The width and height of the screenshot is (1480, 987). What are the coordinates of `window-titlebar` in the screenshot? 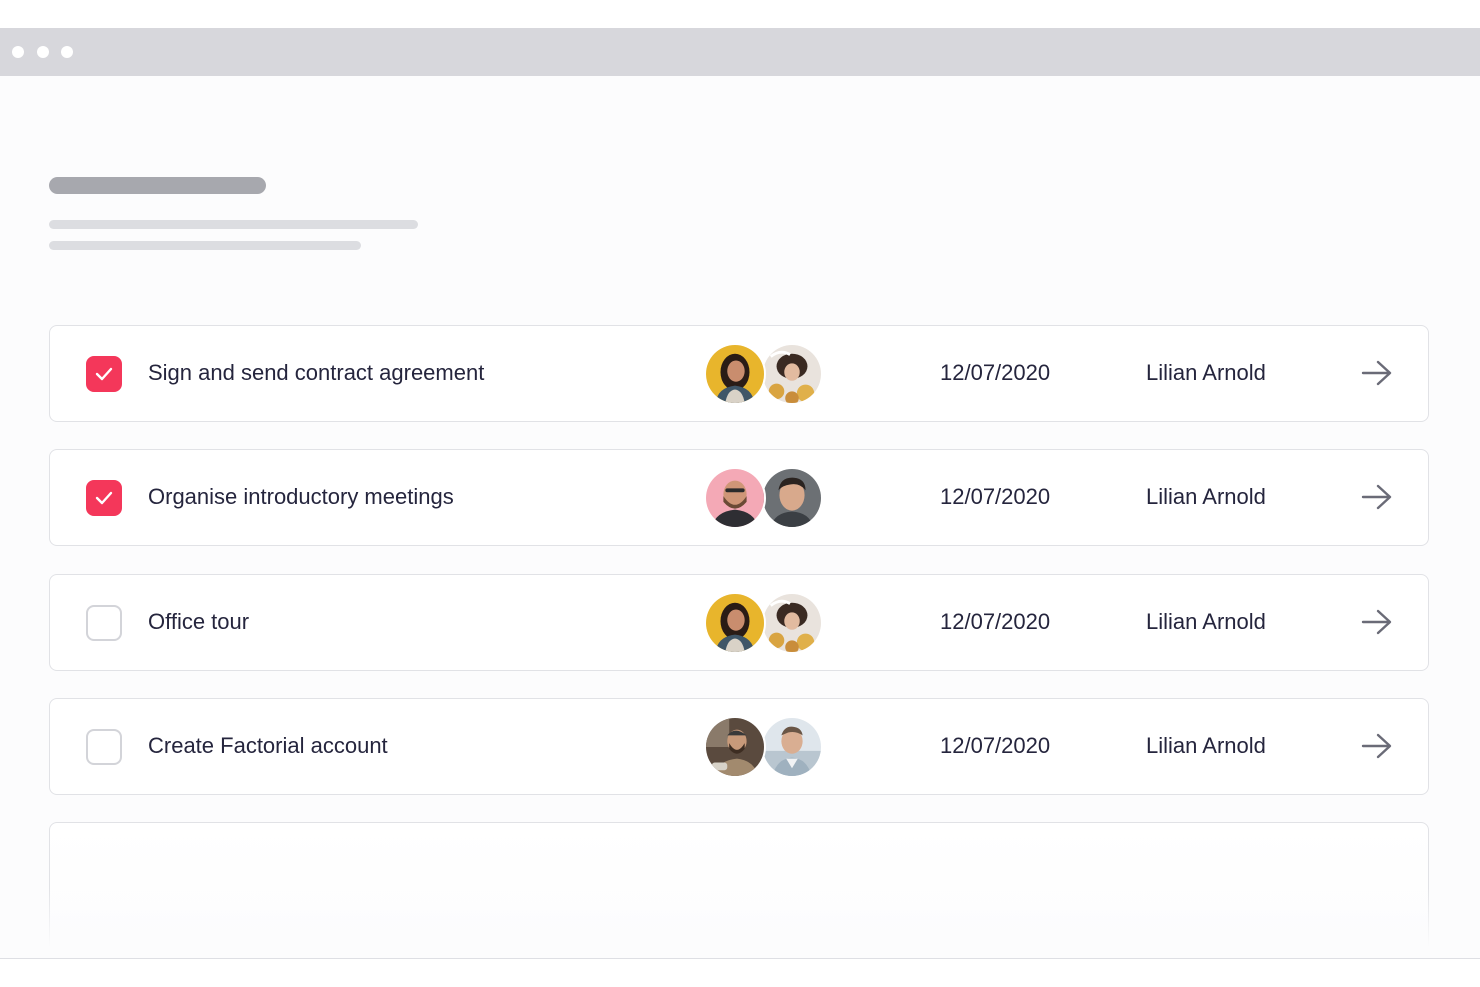 It's located at (740, 52).